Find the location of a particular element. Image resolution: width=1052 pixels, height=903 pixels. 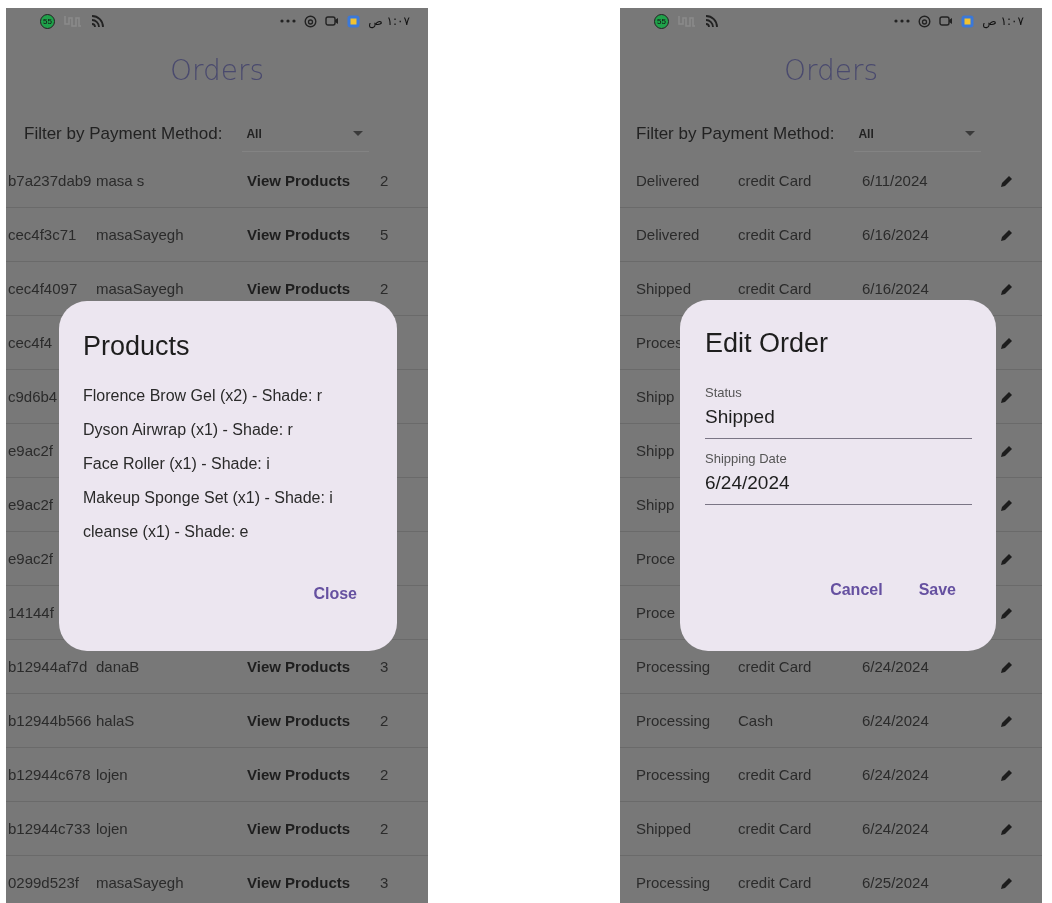

table-cell: Cash is located at coordinates (756, 720).